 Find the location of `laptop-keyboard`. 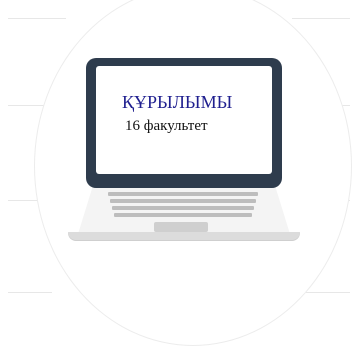

laptop-keyboard is located at coordinates (184, 210).